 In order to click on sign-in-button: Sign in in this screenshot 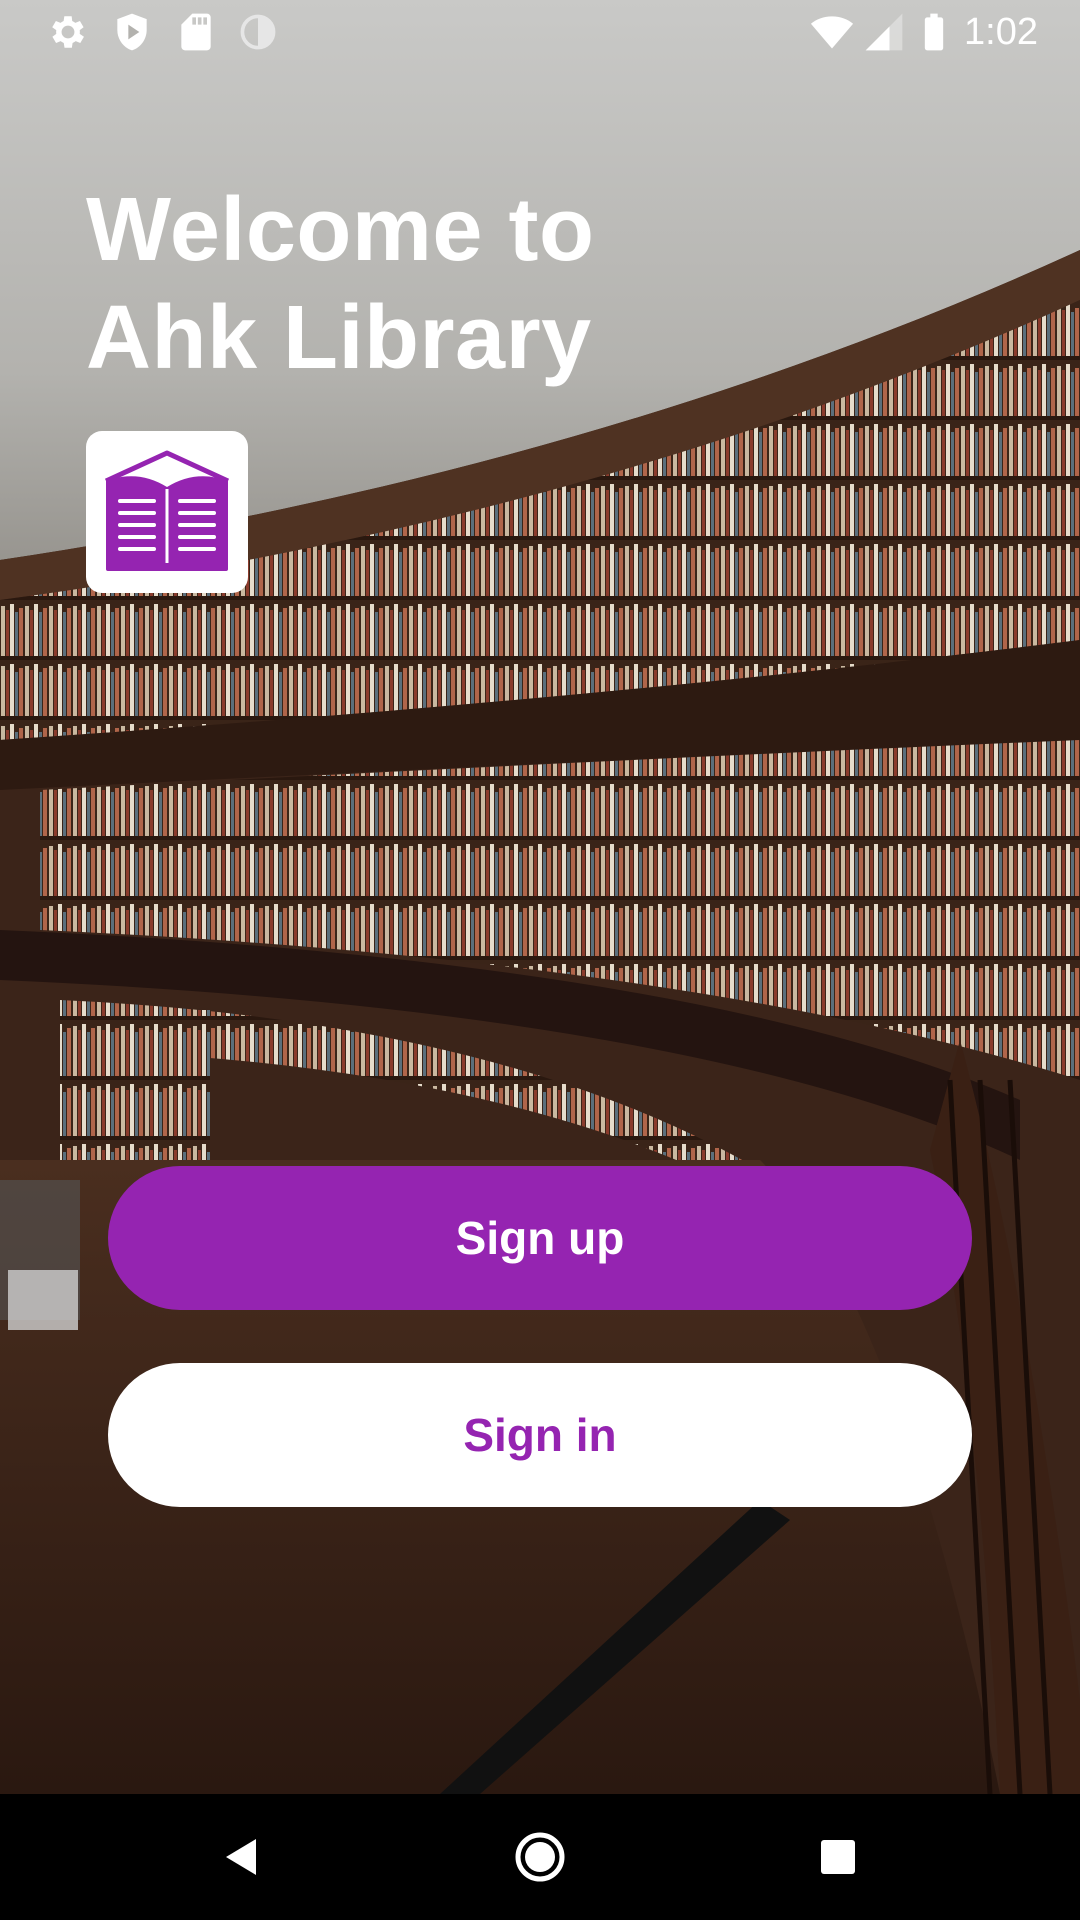, I will do `click(540, 1435)`.